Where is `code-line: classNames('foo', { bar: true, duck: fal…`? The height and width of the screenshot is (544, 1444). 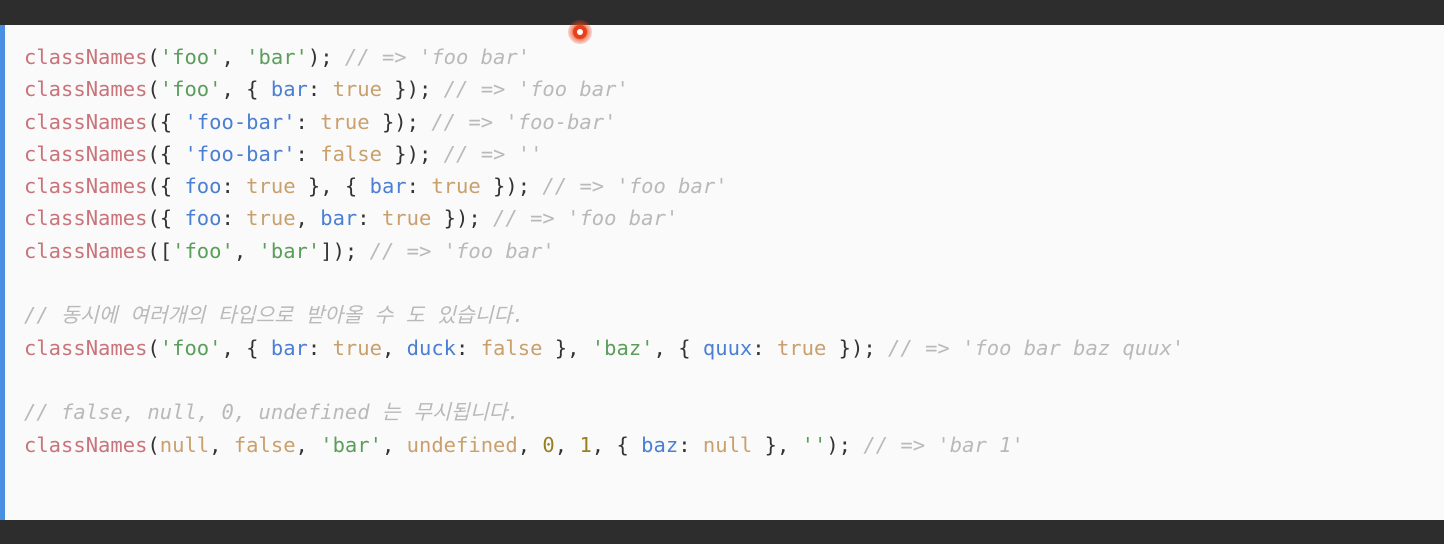
code-line: classNames('foo', { bar: true, duck: fal… is located at coordinates (734, 348).